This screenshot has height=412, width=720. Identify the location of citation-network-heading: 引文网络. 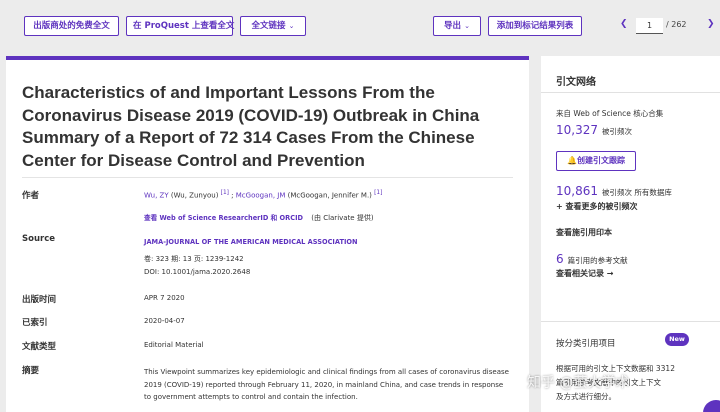
(576, 82).